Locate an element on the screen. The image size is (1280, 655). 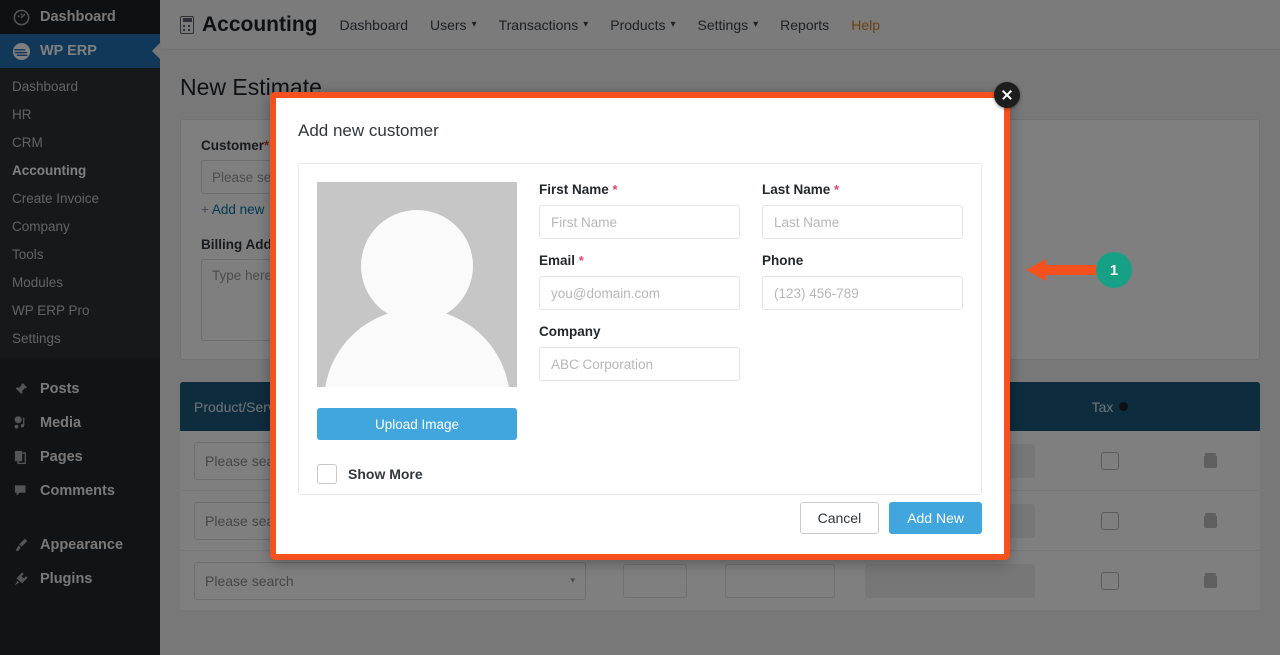
first-name-label: First Name * is located at coordinates (639, 189).